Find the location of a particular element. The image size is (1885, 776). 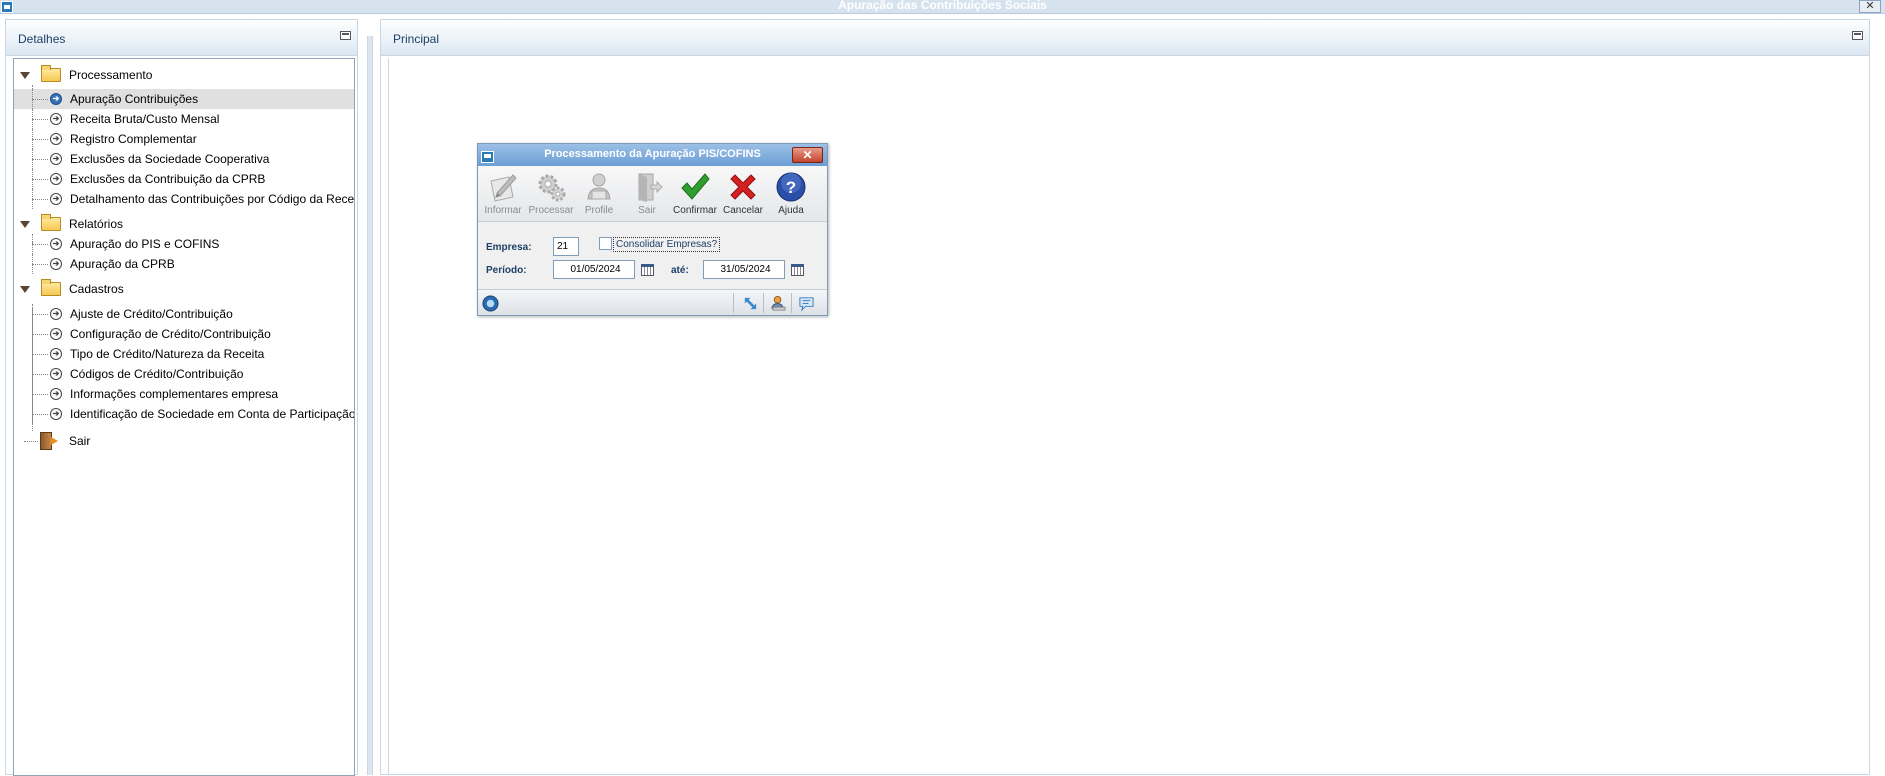

tree-item: ➔ Registro Complementar is located at coordinates (184, 139).